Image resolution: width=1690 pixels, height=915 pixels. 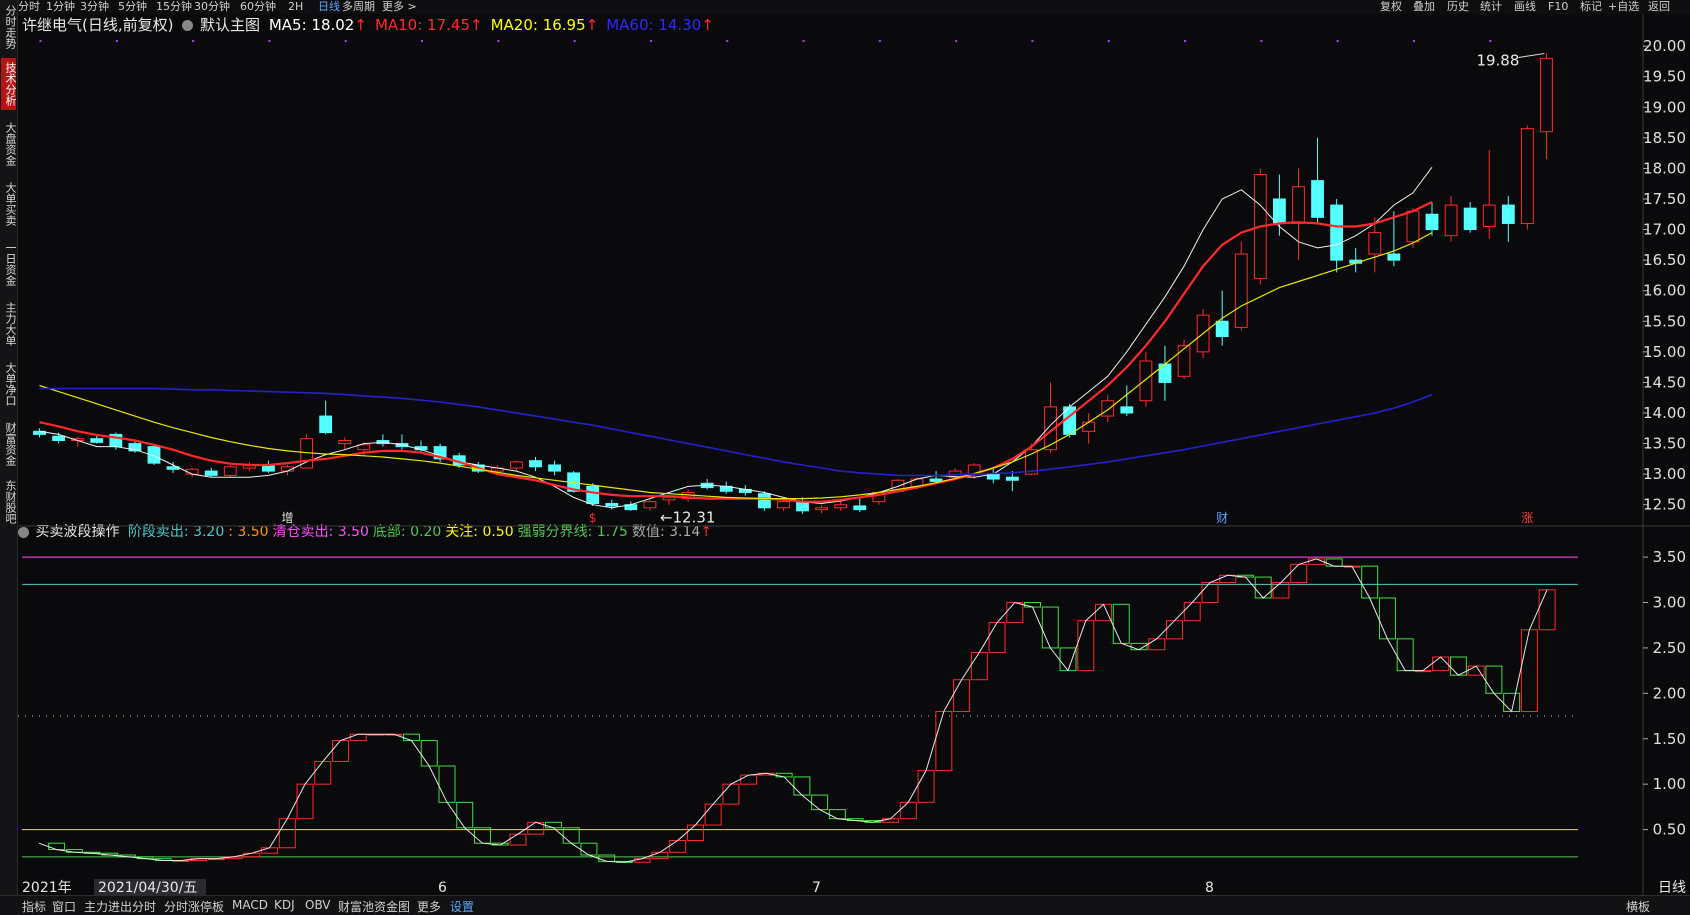 What do you see at coordinates (250, 905) in the screenshot?
I see `bottom-tab-4: MACD` at bounding box center [250, 905].